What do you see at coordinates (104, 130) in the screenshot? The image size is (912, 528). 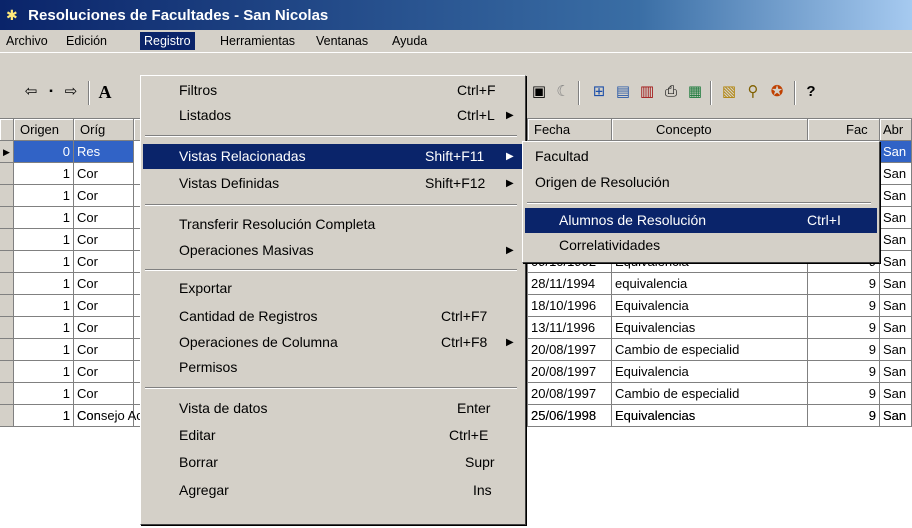 I see `header-org: Oríg` at bounding box center [104, 130].